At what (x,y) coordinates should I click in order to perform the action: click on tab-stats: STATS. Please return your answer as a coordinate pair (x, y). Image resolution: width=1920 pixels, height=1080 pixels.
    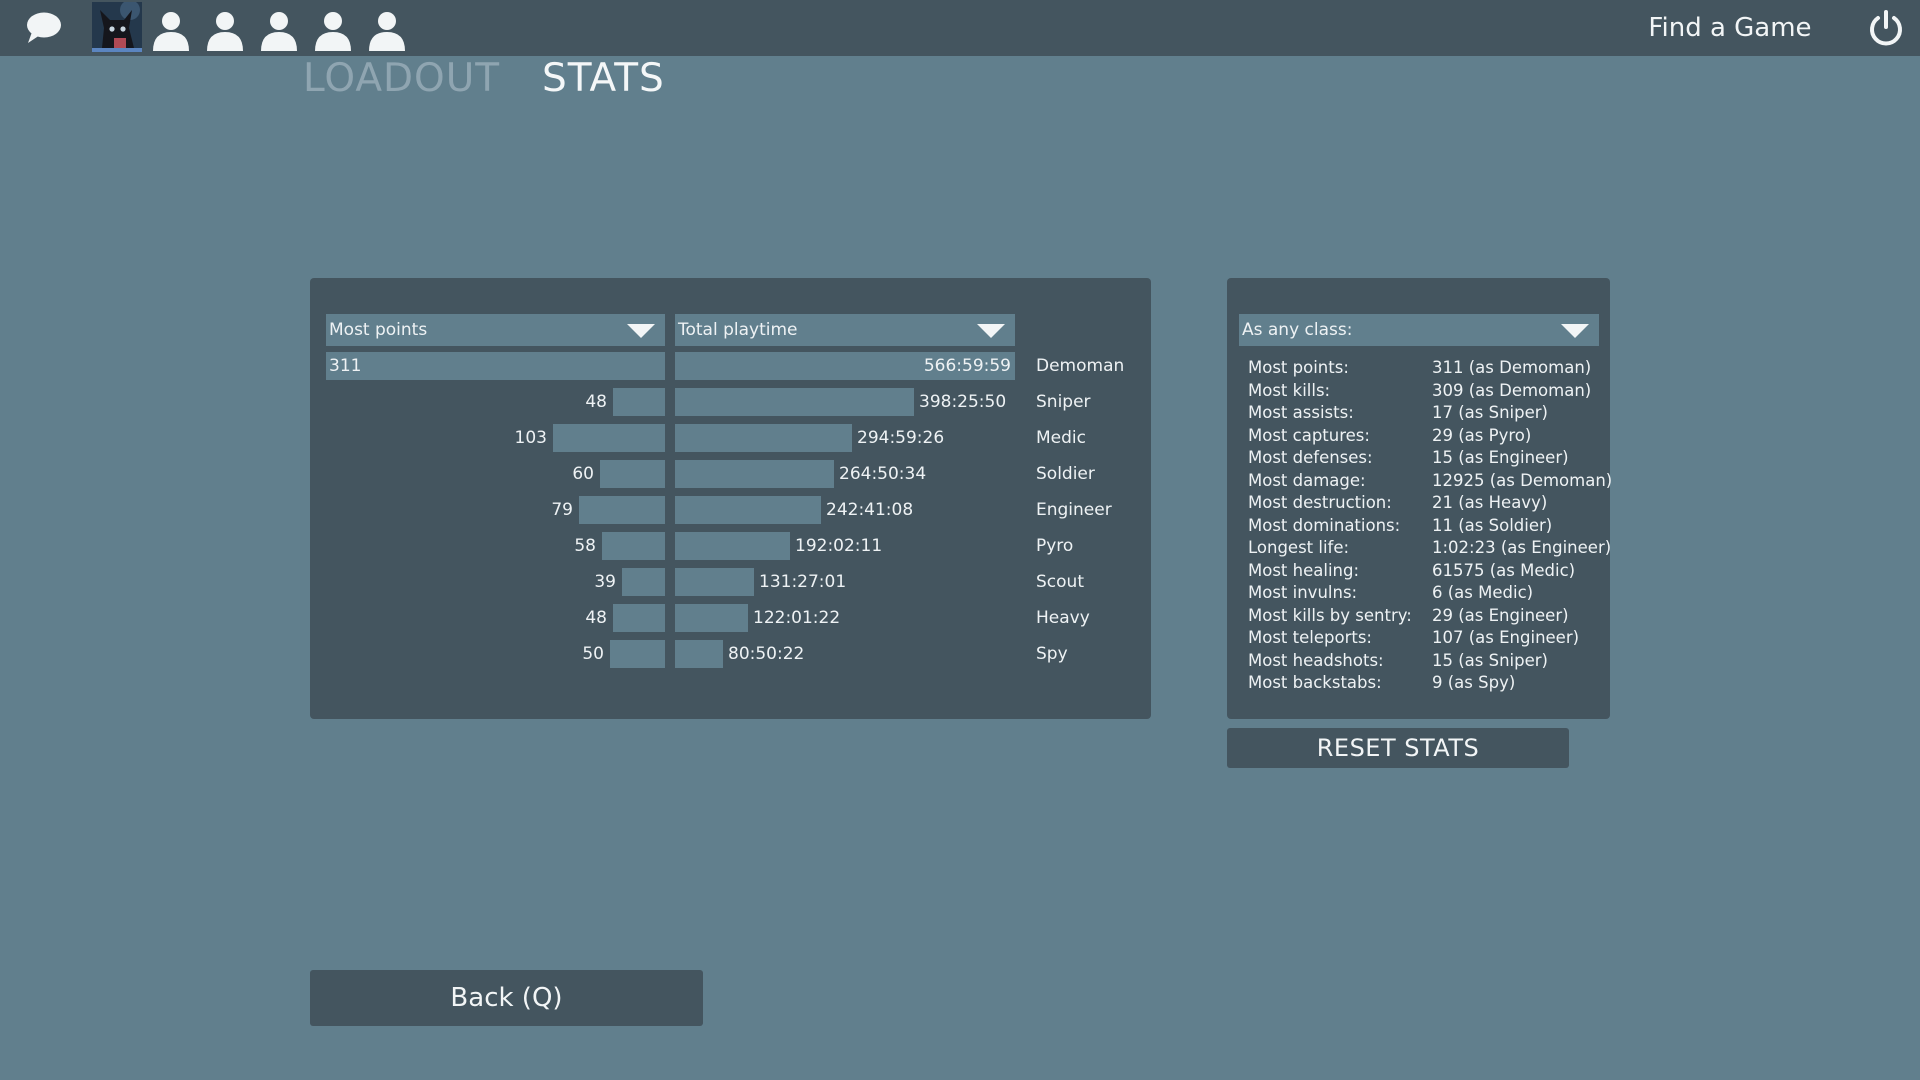
    Looking at the image, I should click on (603, 79).